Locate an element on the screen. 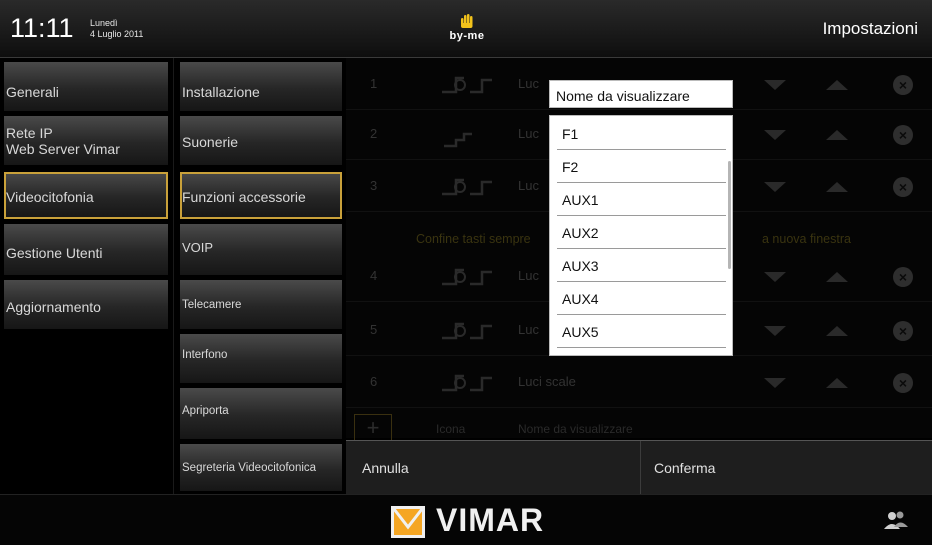 The height and width of the screenshot is (545, 932). option-item: AUX4 is located at coordinates (638, 298).